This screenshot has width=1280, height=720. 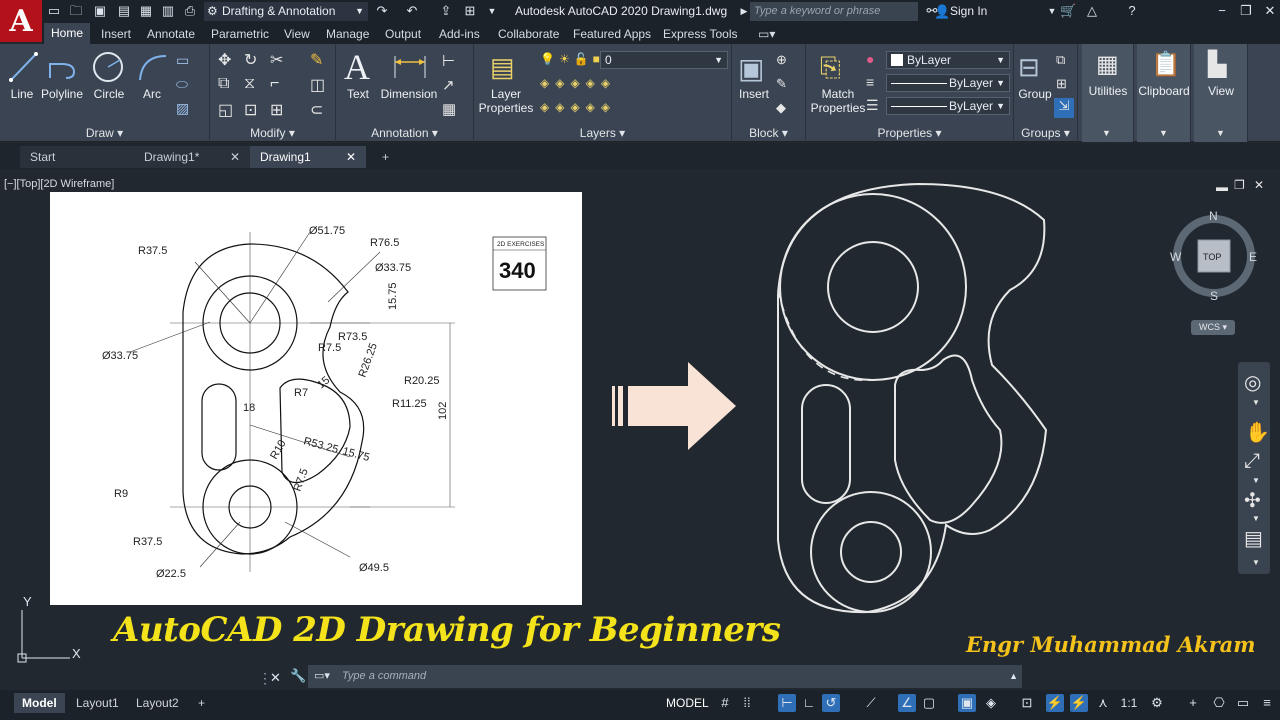 I want to click on tab-parametric: Parametric, so click(x=240, y=34).